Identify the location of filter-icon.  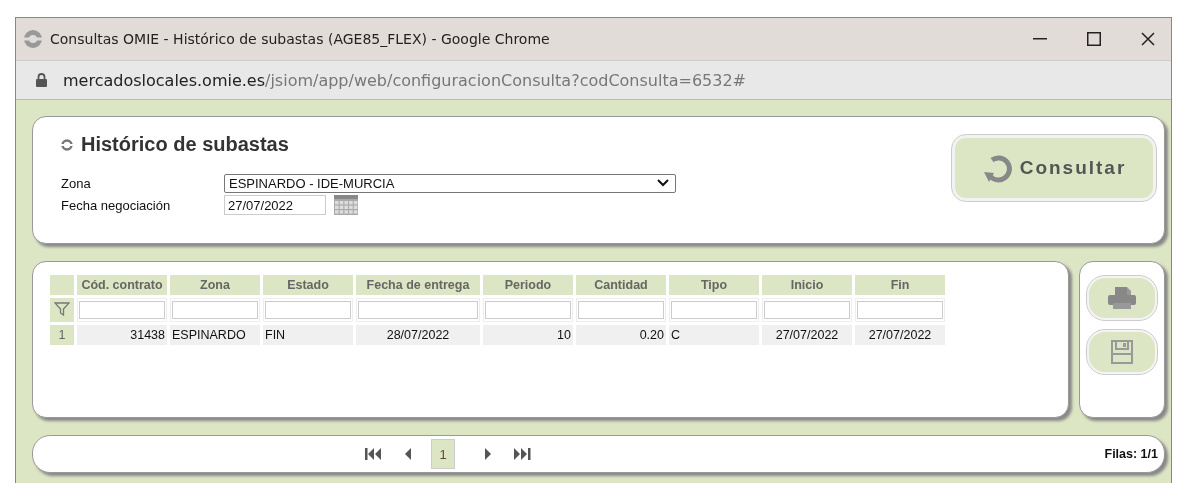
(62, 308).